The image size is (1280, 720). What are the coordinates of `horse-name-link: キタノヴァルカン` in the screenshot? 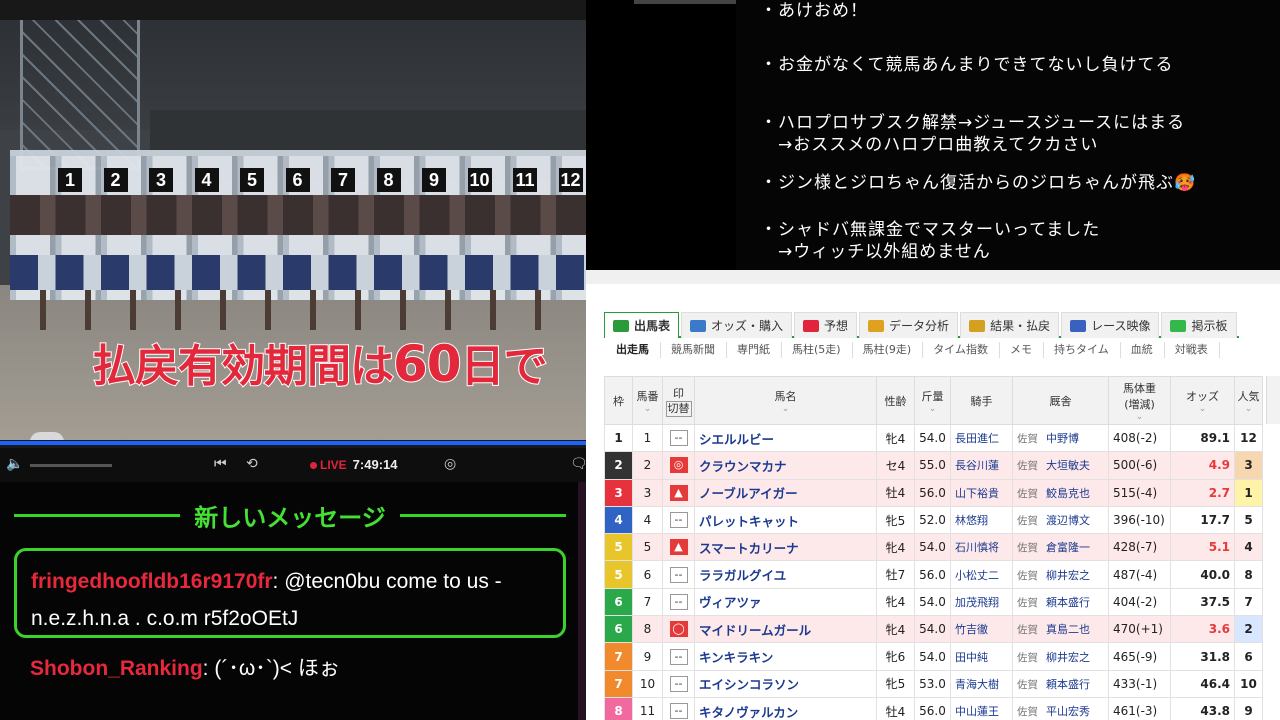 It's located at (748, 712).